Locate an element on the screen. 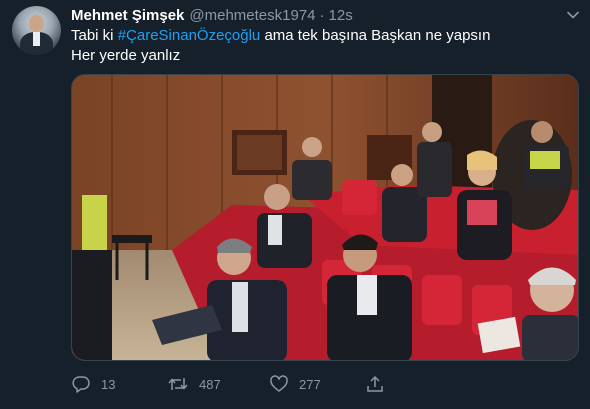 The height and width of the screenshot is (409, 590). like-button: 277 is located at coordinates (295, 384).